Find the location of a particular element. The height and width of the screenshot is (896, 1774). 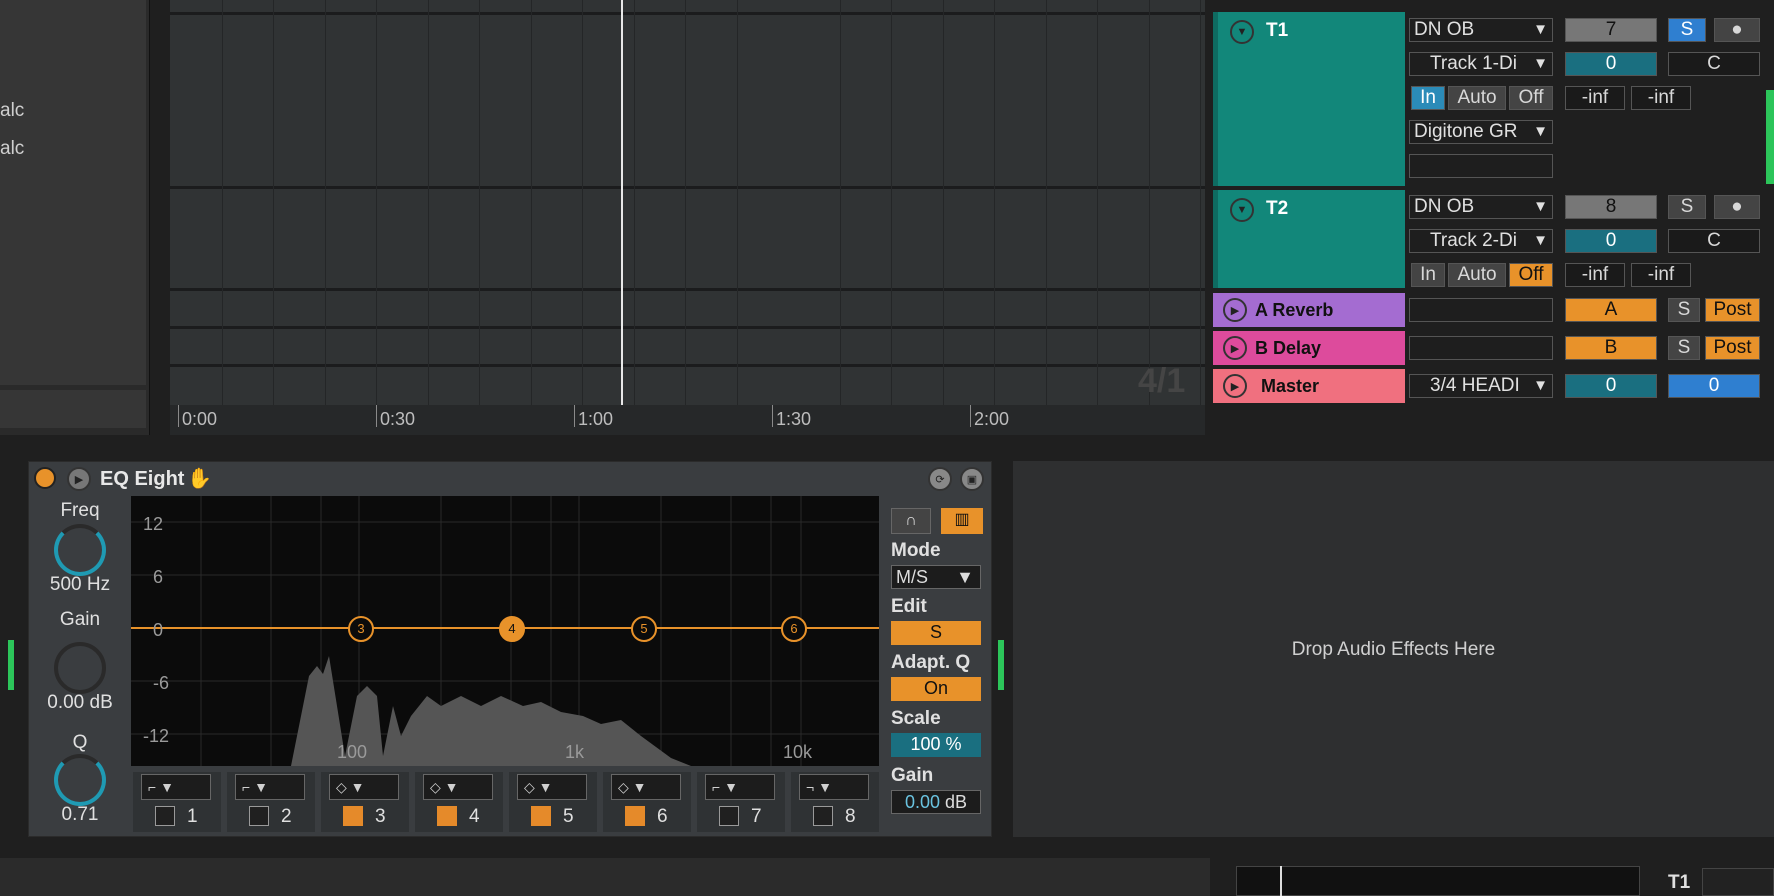

input-channel-select: Track 1-Di ▼ is located at coordinates (1481, 64).